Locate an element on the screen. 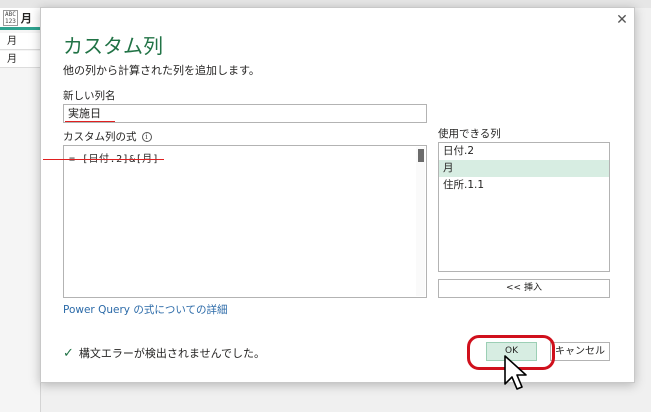  formula-scrollbar is located at coordinates (420, 221).